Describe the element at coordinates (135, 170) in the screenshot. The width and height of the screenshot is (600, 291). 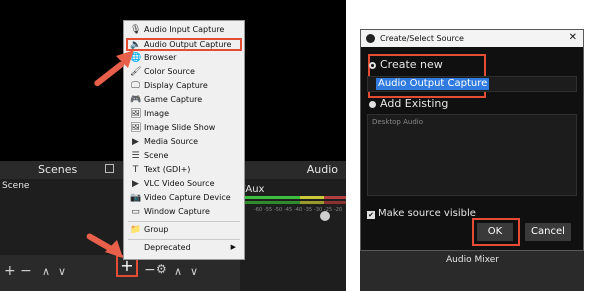
I see `text-icon: T` at that location.